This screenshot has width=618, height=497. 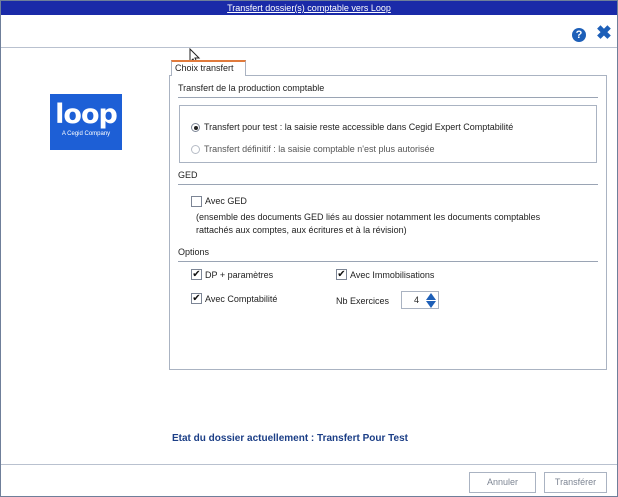 I want to click on tab-choix-transfert: Choix transfert, so click(x=208, y=68).